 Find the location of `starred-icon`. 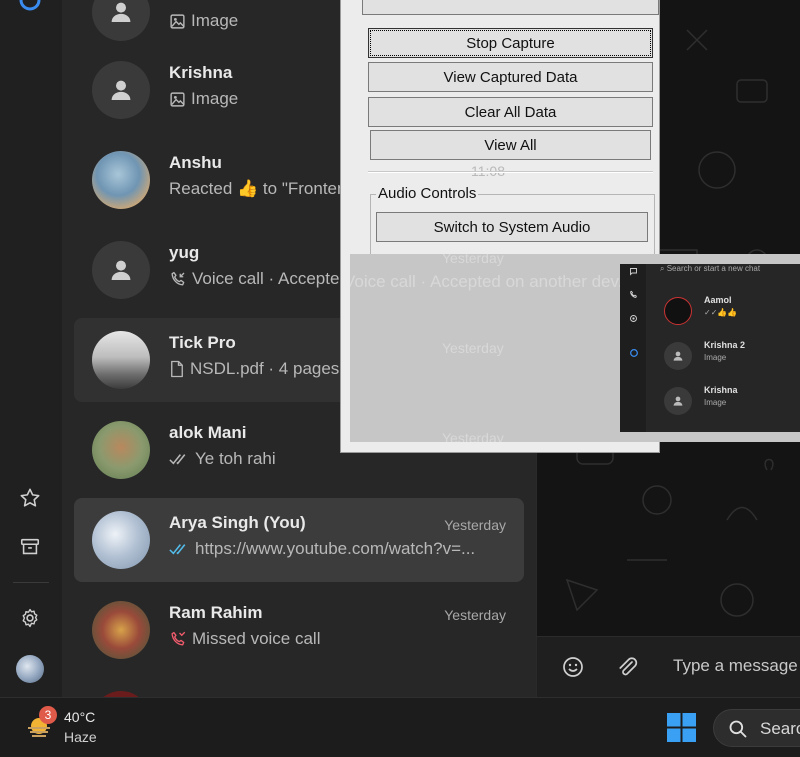

starred-icon is located at coordinates (30, 498).